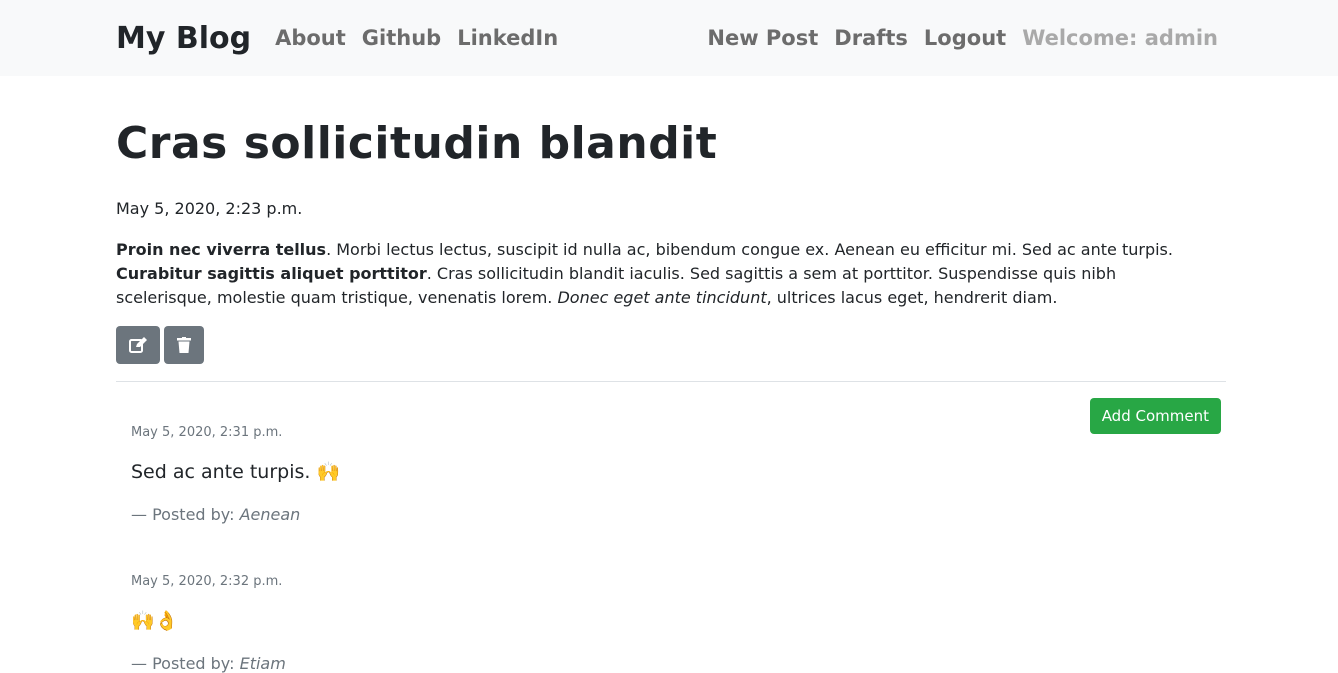 The image size is (1338, 673). Describe the element at coordinates (221, 249) in the screenshot. I see `post-body-bold-1: Proin nec viverra tellus` at that location.